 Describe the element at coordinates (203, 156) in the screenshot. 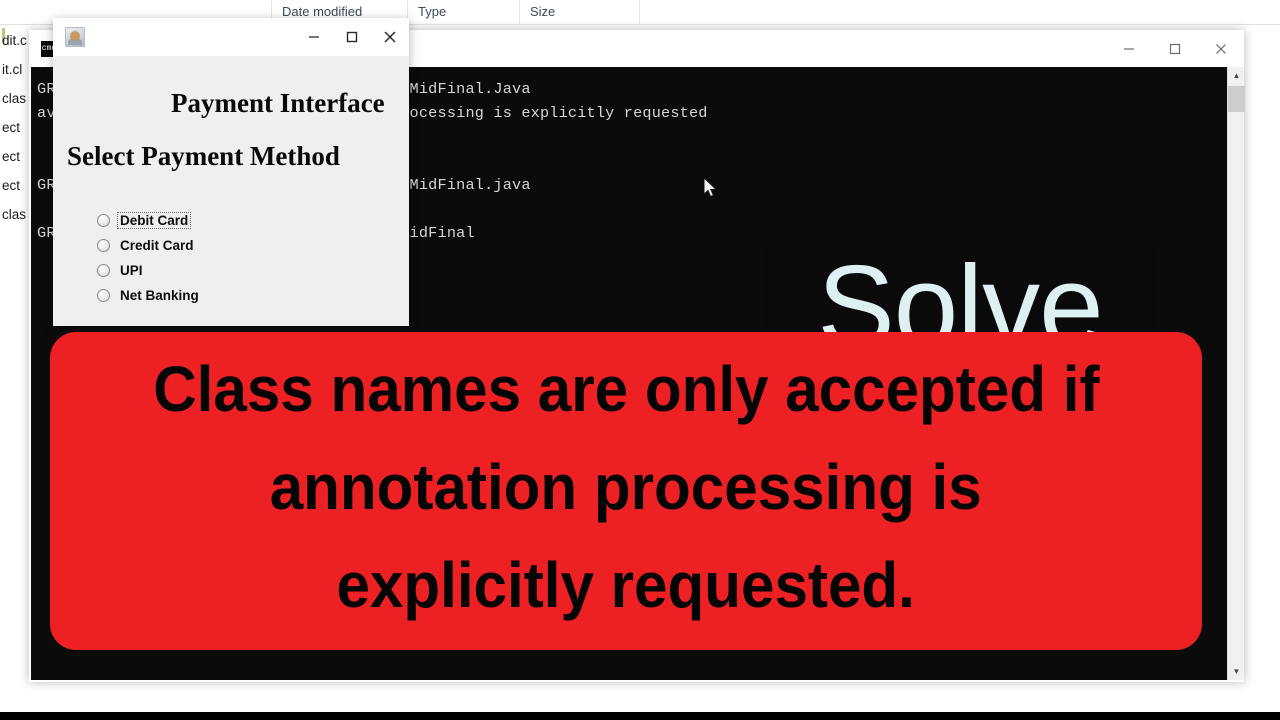

I see `section-heading: Select Payment Method` at that location.